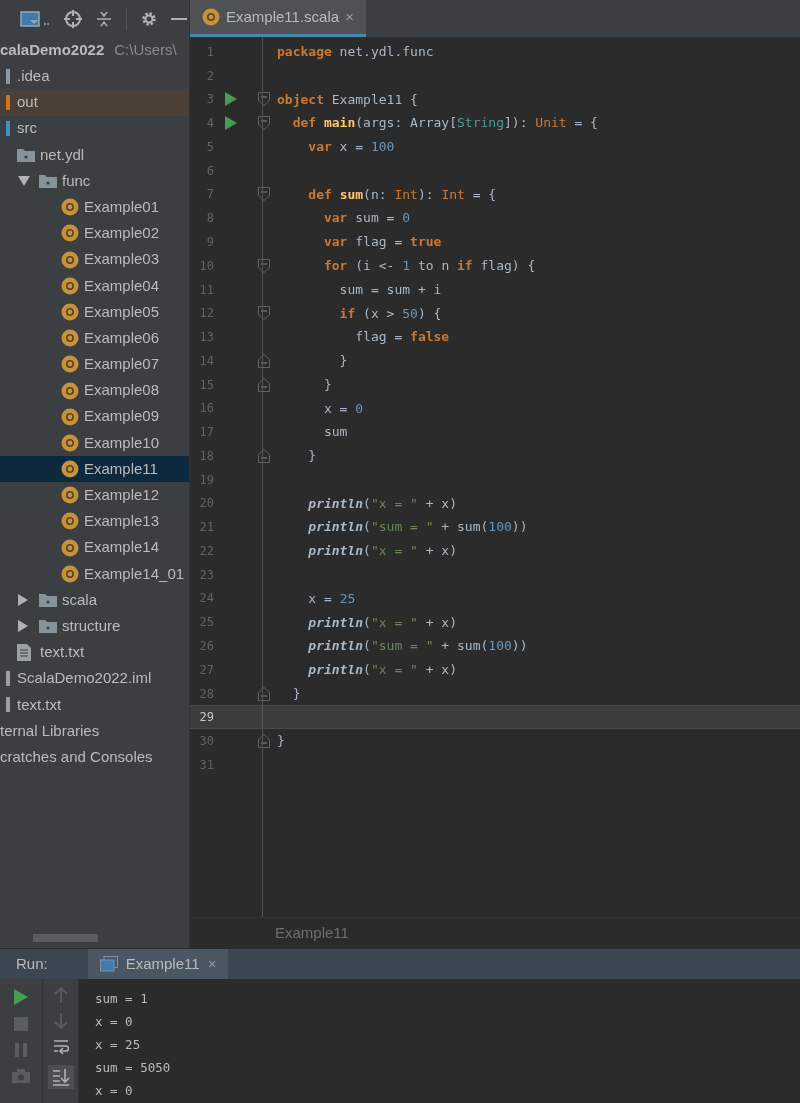  I want to click on file-tab: Example11.scala ×, so click(278, 18).